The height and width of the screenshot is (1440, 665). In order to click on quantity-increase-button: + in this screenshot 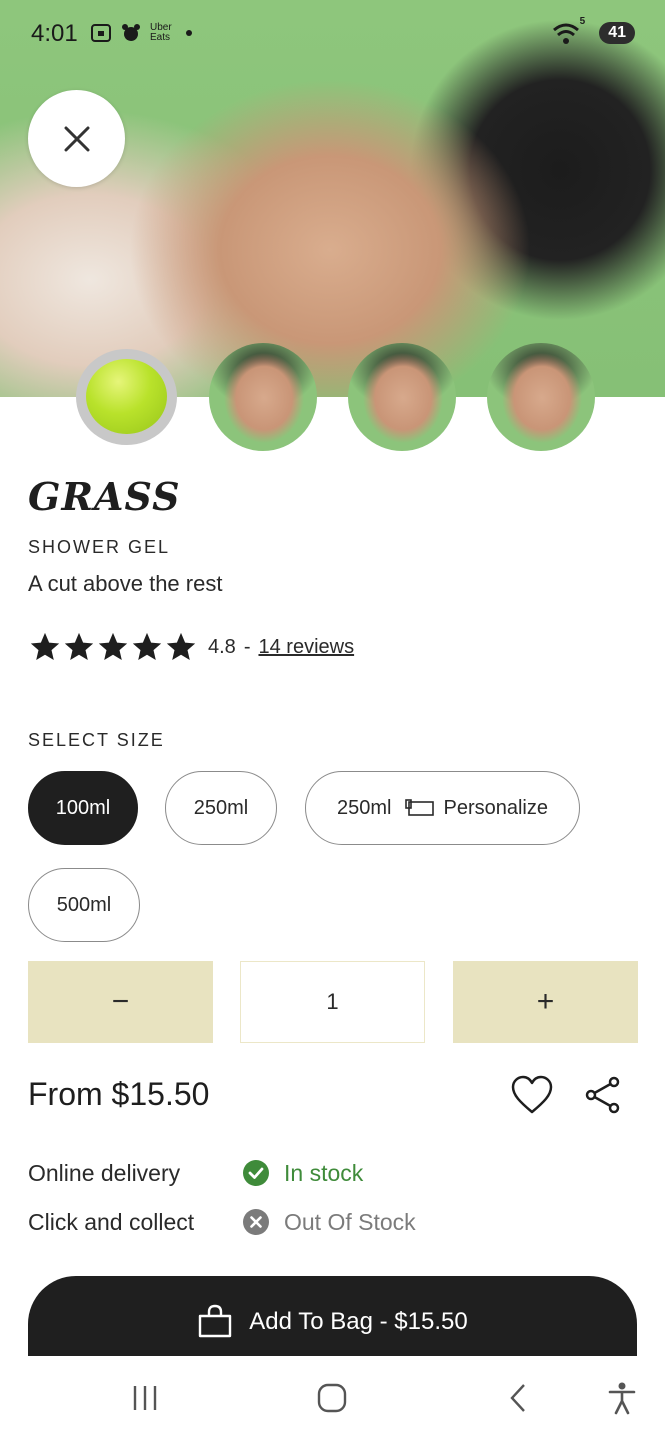, I will do `click(545, 1002)`.